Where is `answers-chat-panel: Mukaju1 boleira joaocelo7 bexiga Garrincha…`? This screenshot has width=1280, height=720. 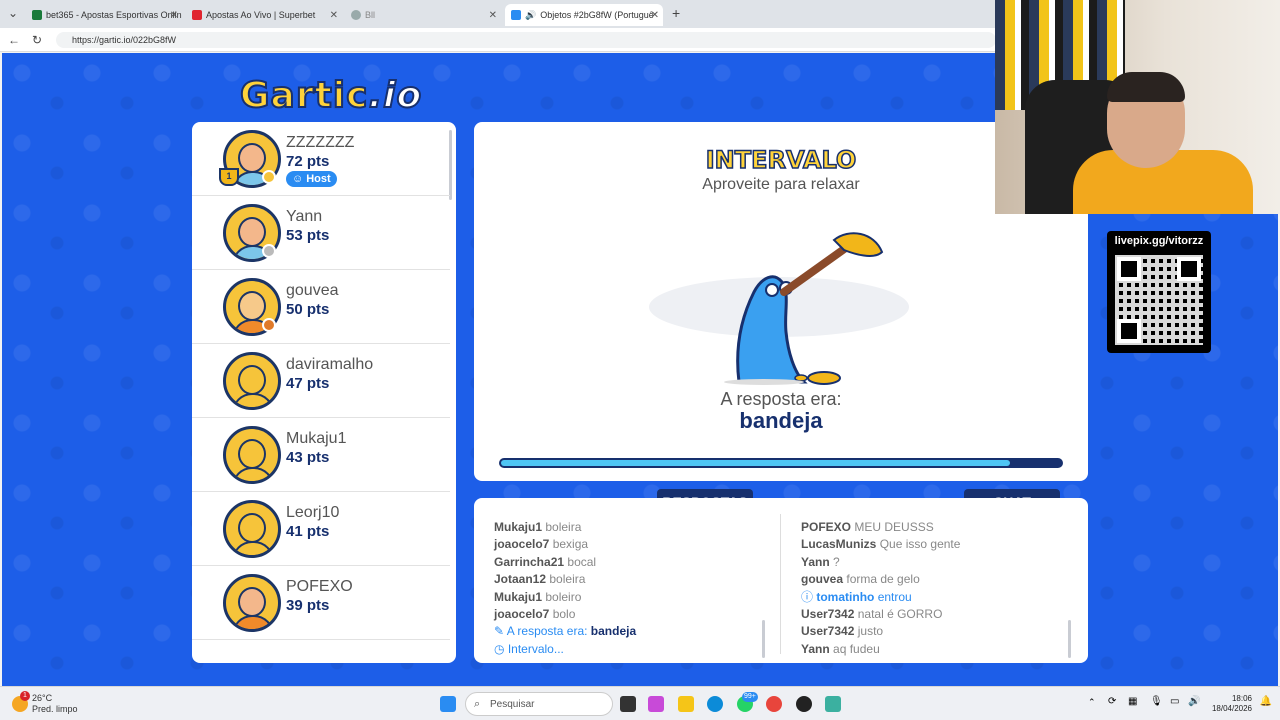
answers-chat-panel: Mukaju1 boleira joaocelo7 bexiga Garrincha… is located at coordinates (781, 580).